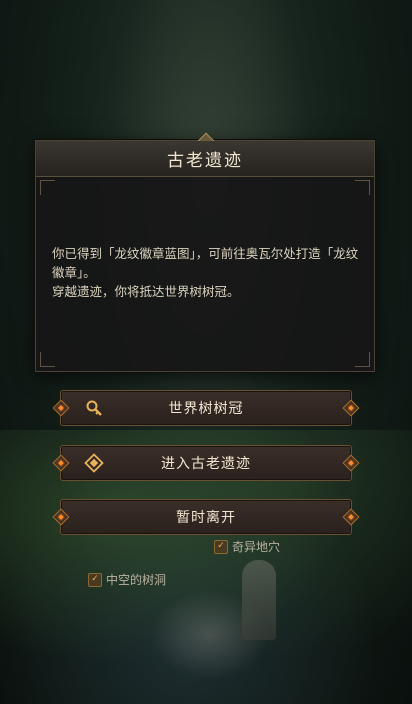 The height and width of the screenshot is (704, 412). I want to click on option-label: 进入古老遗迹, so click(206, 464).